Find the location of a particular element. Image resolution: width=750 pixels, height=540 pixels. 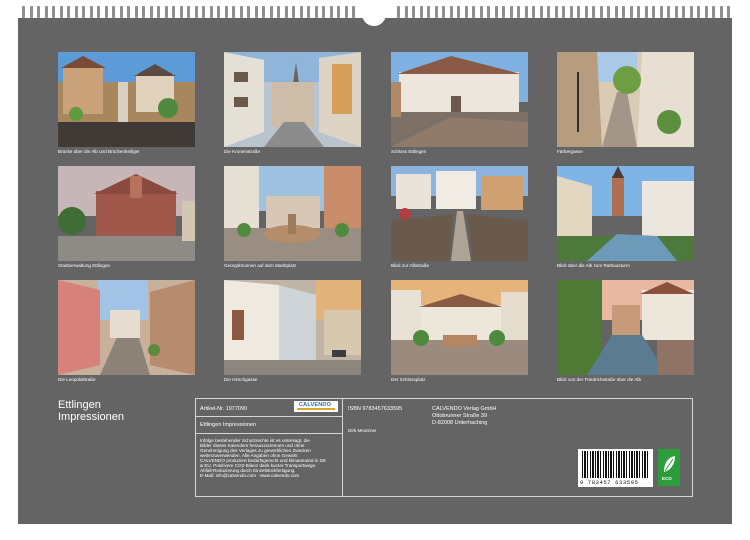

calvendo-logo: CALVENDO is located at coordinates (316, 406).